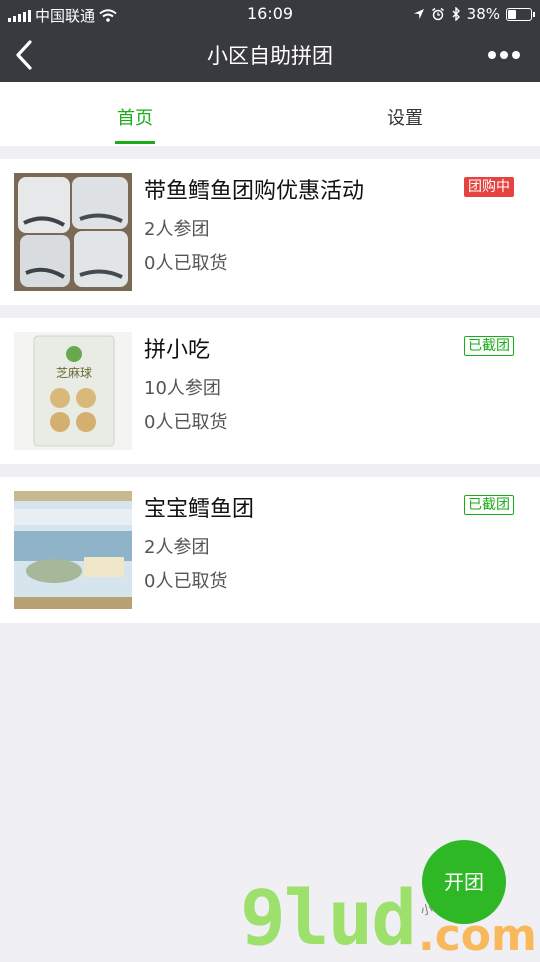  I want to click on tab-settings: 设置, so click(405, 114).